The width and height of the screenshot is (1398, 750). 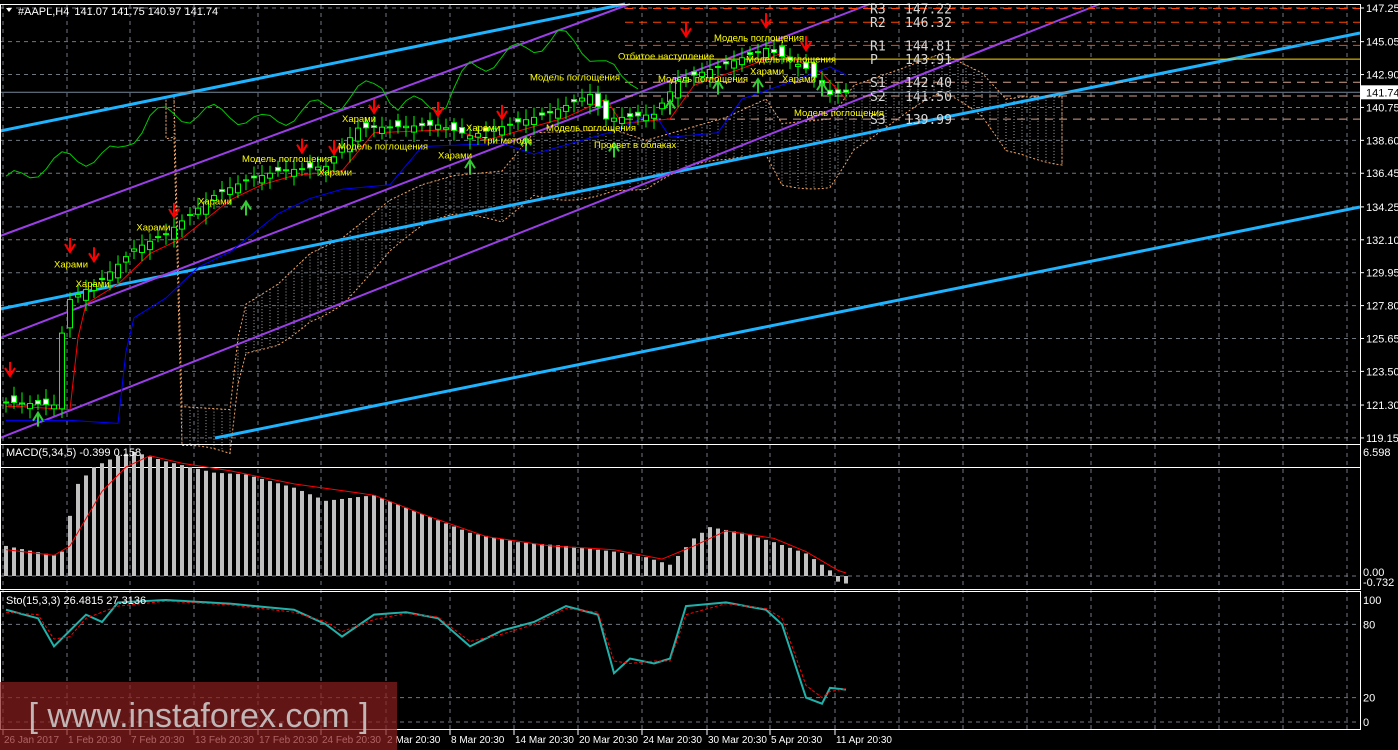 What do you see at coordinates (118, 12) in the screenshot?
I see `symbol-header: #AAPL,H4 141.07 141.75 140.97 141.74` at bounding box center [118, 12].